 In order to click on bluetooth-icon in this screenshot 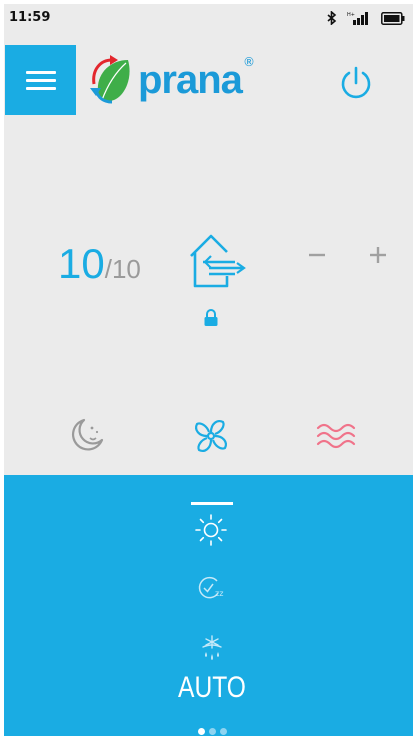, I will do `click(332, 18)`.